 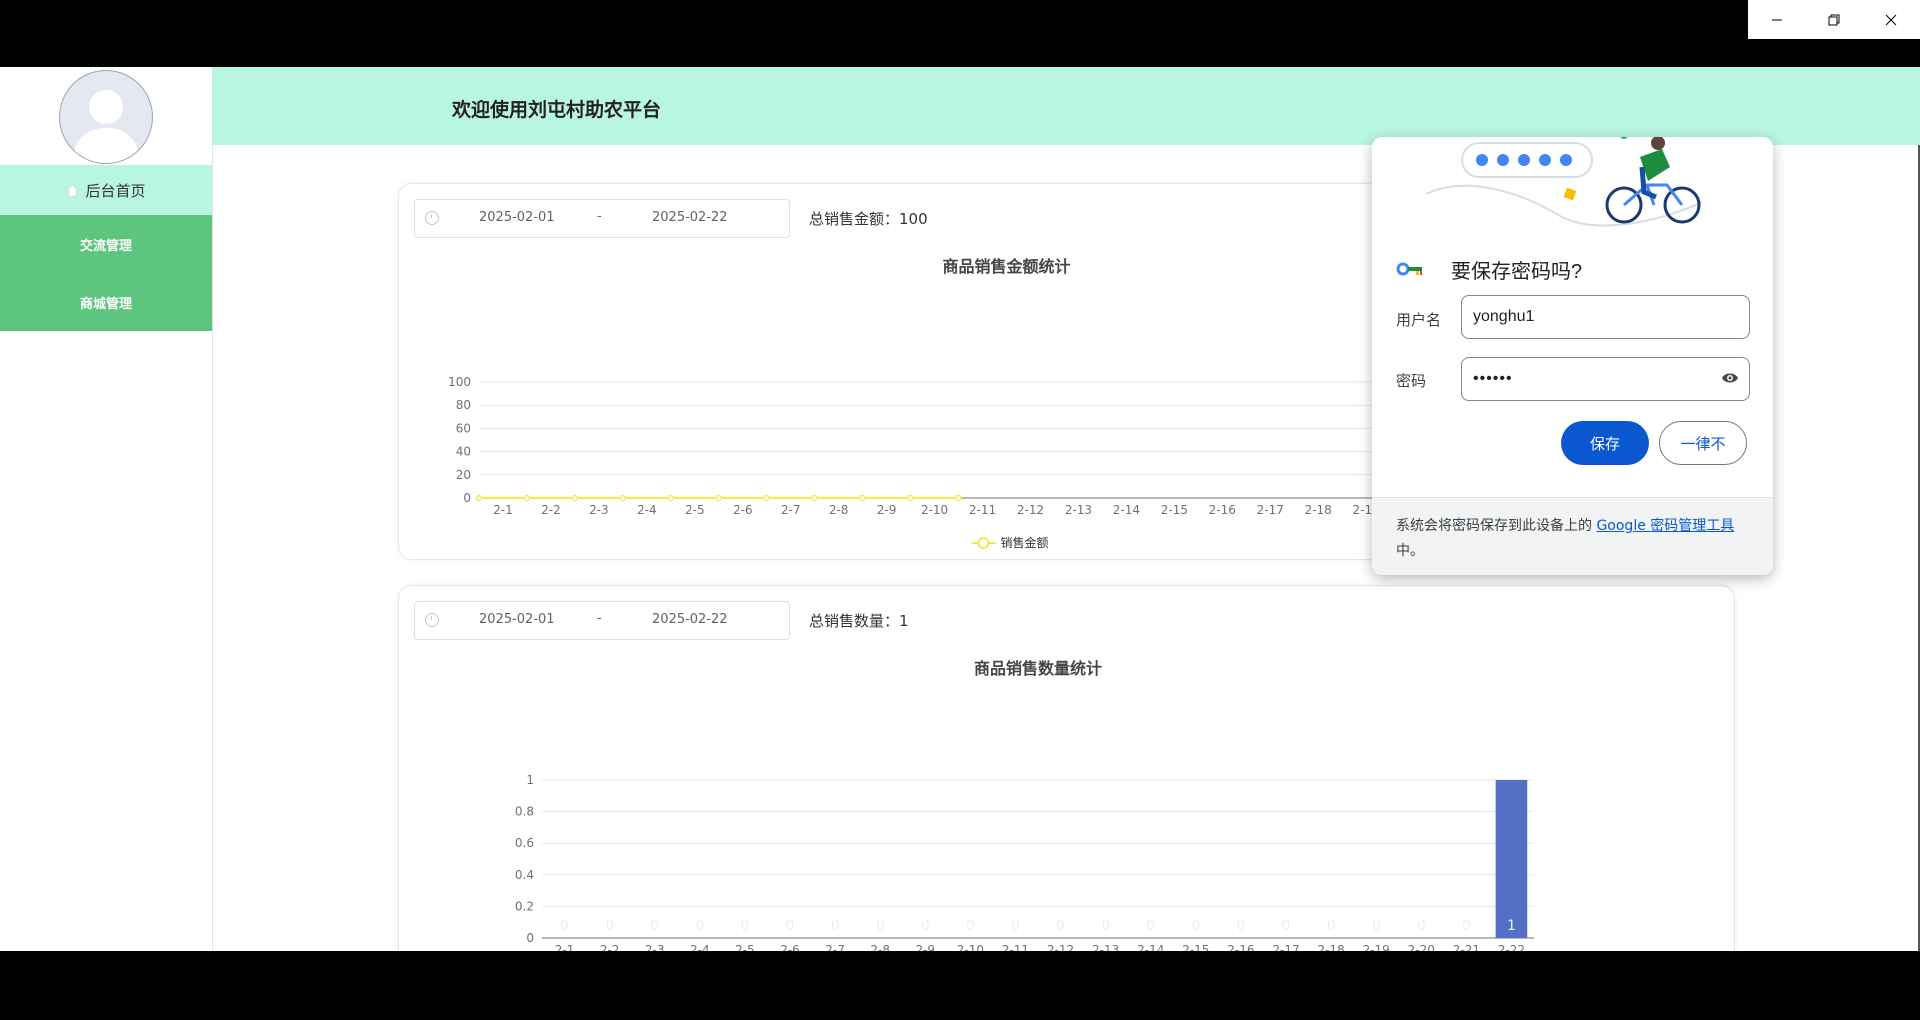 What do you see at coordinates (1466, 947) in the screenshot?
I see `x-tick-label: 2-21` at bounding box center [1466, 947].